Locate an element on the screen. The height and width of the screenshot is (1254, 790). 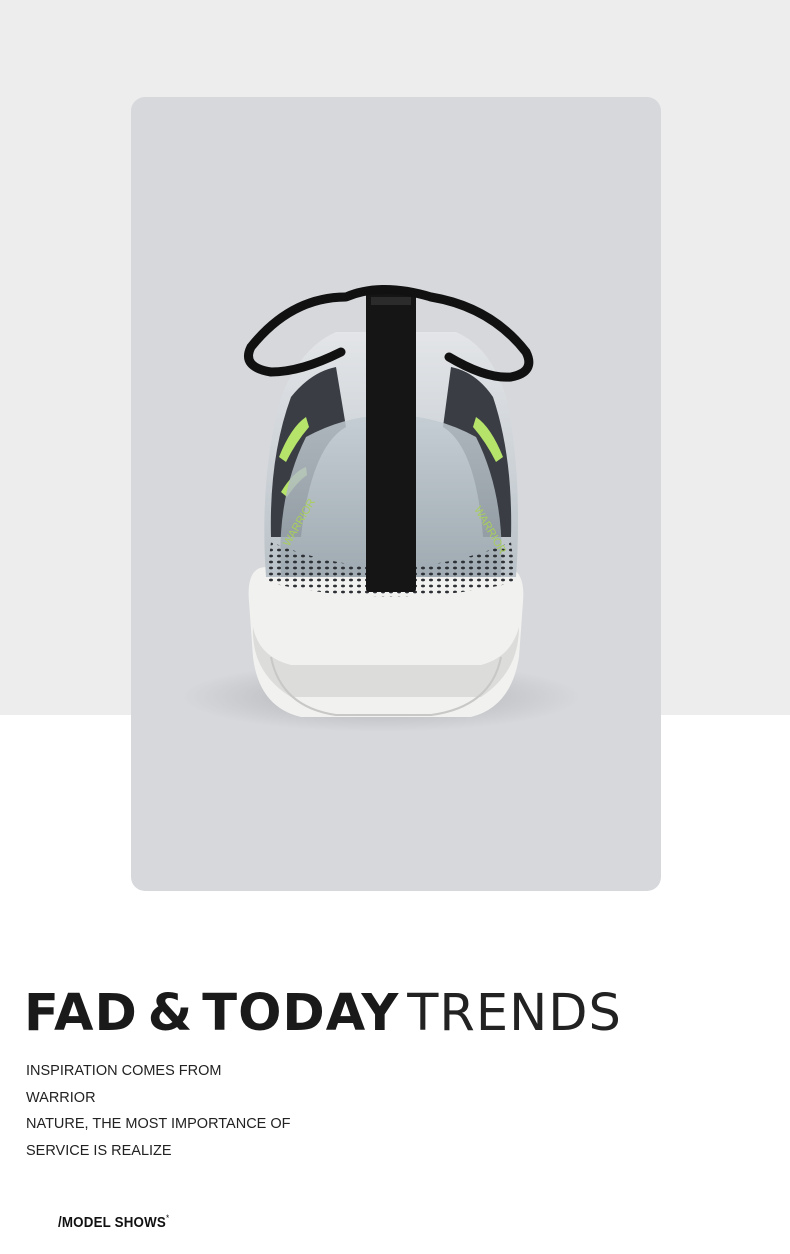
description-line: INSPIRATION COMES FROM is located at coordinates (124, 1071).